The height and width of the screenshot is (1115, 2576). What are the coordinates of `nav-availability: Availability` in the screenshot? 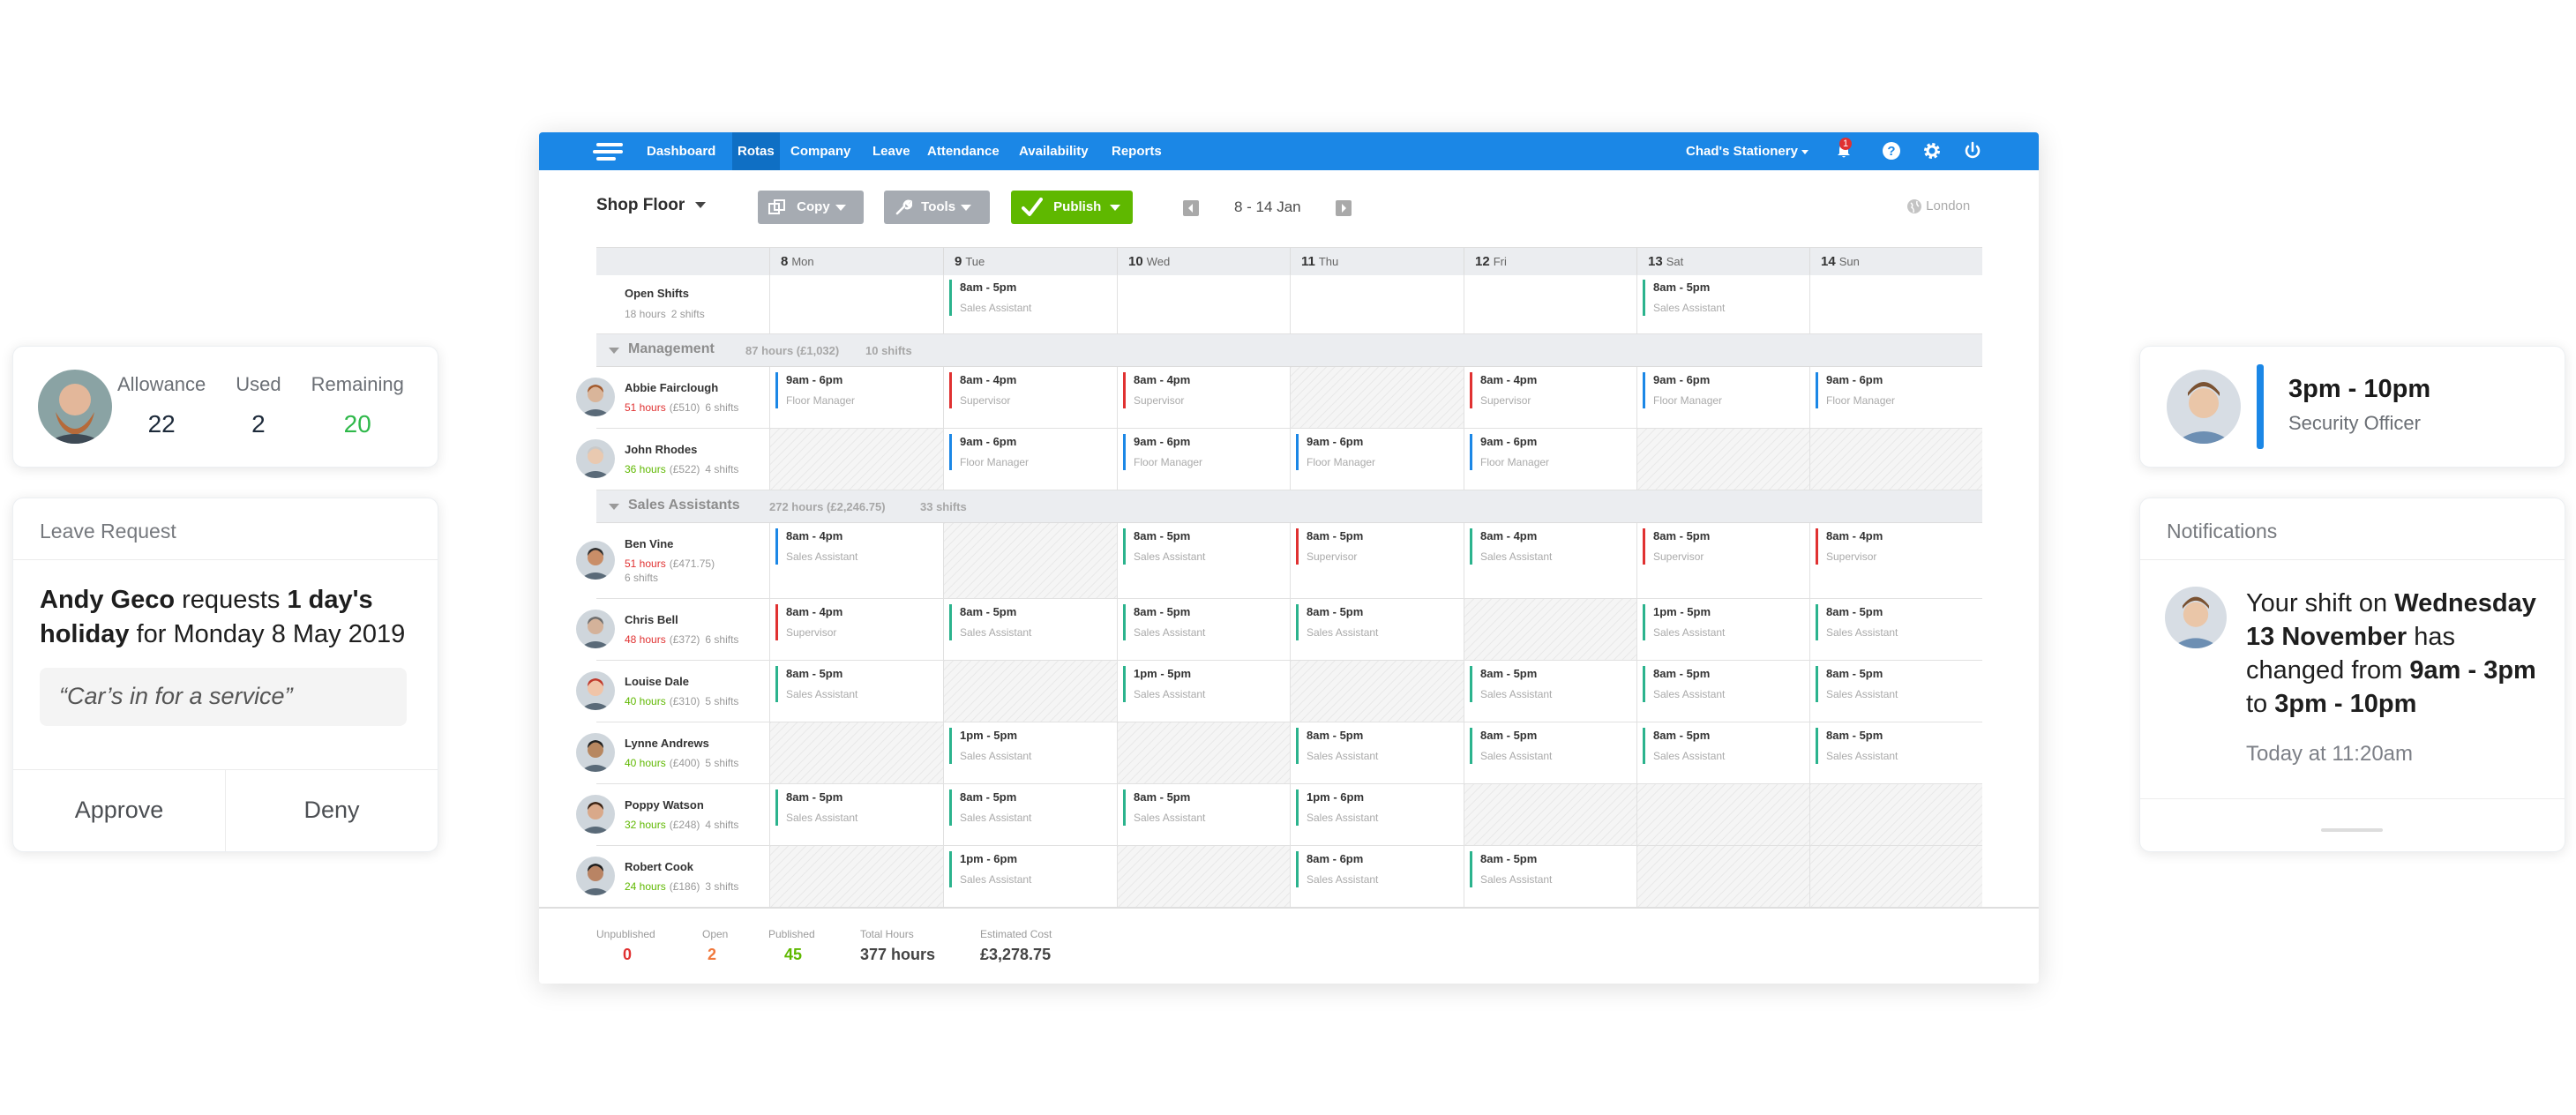 It's located at (1054, 151).